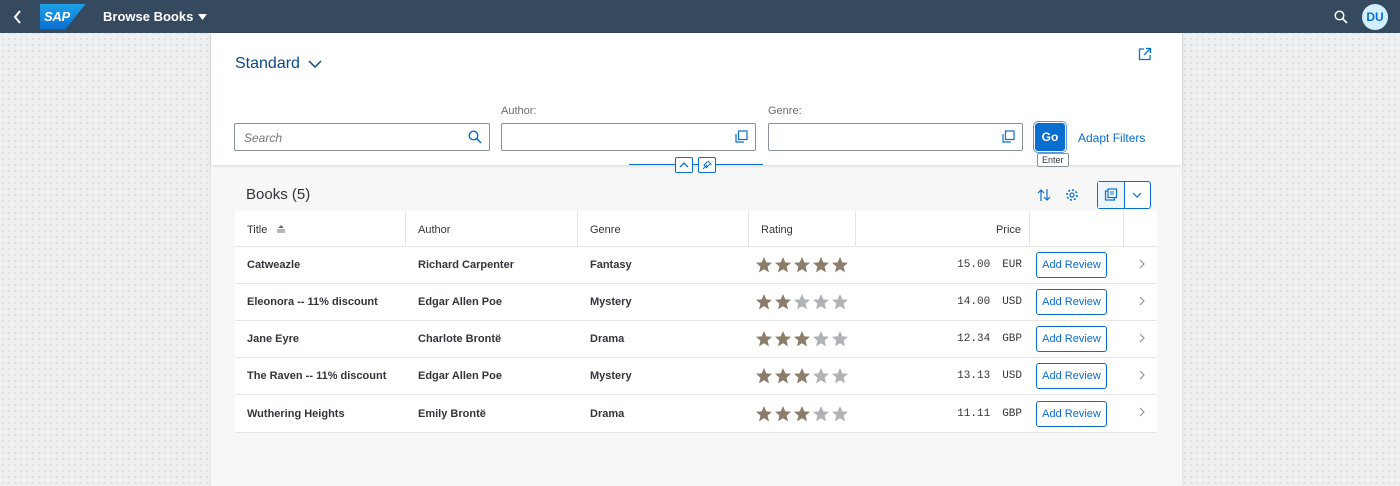  Describe the element at coordinates (802, 414) in the screenshot. I see `rating-indicator` at that location.